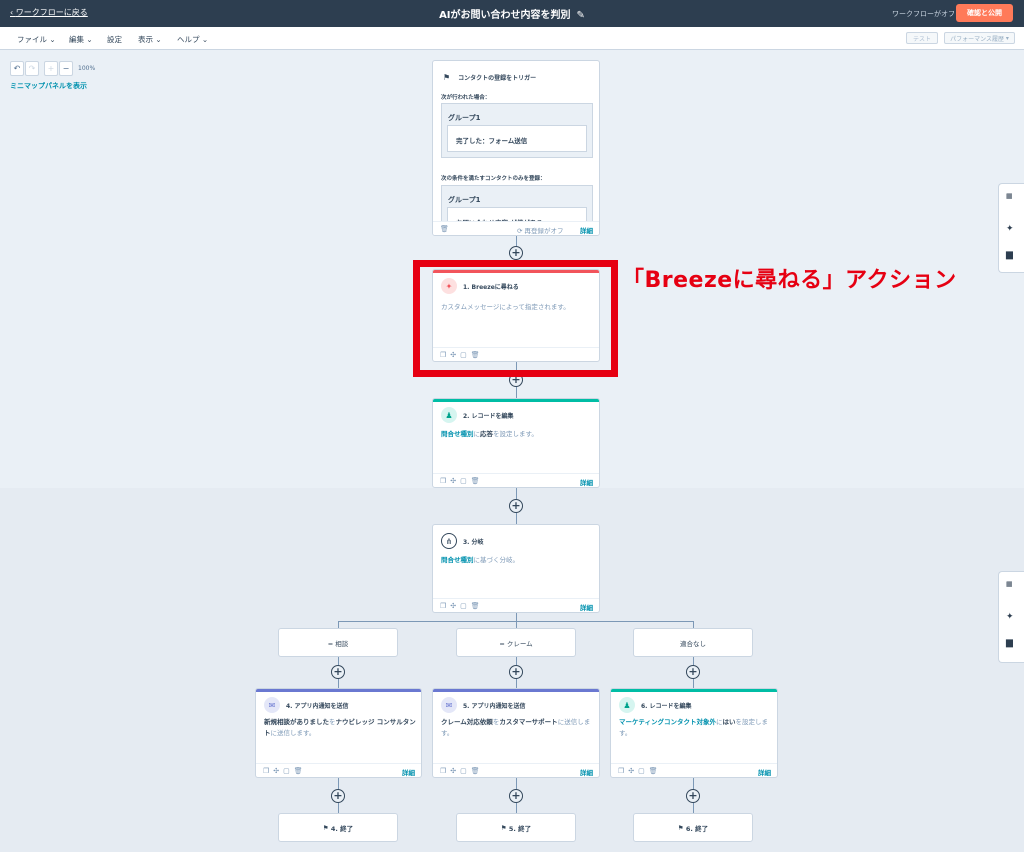  What do you see at coordinates (449, 705) in the screenshot?
I see `envelope-icon: ✉` at bounding box center [449, 705].